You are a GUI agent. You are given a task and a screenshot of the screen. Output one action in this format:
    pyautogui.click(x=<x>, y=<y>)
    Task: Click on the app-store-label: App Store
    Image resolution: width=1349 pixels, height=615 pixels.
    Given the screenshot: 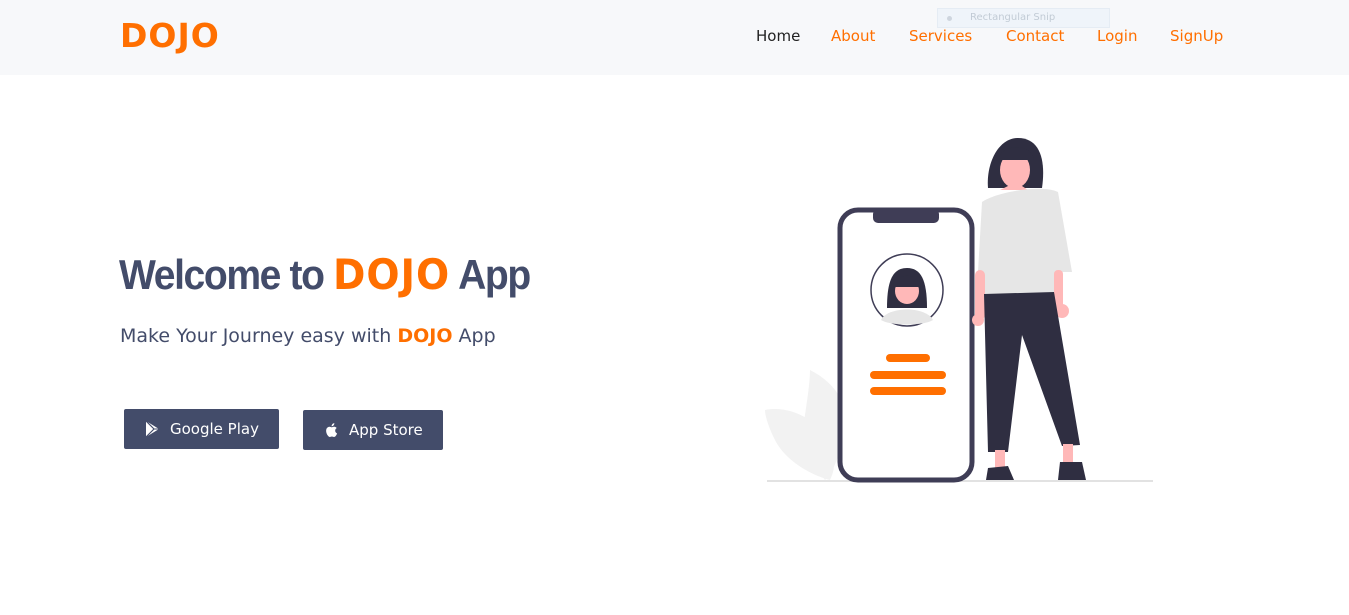 What is the action you would take?
    pyautogui.click(x=386, y=430)
    